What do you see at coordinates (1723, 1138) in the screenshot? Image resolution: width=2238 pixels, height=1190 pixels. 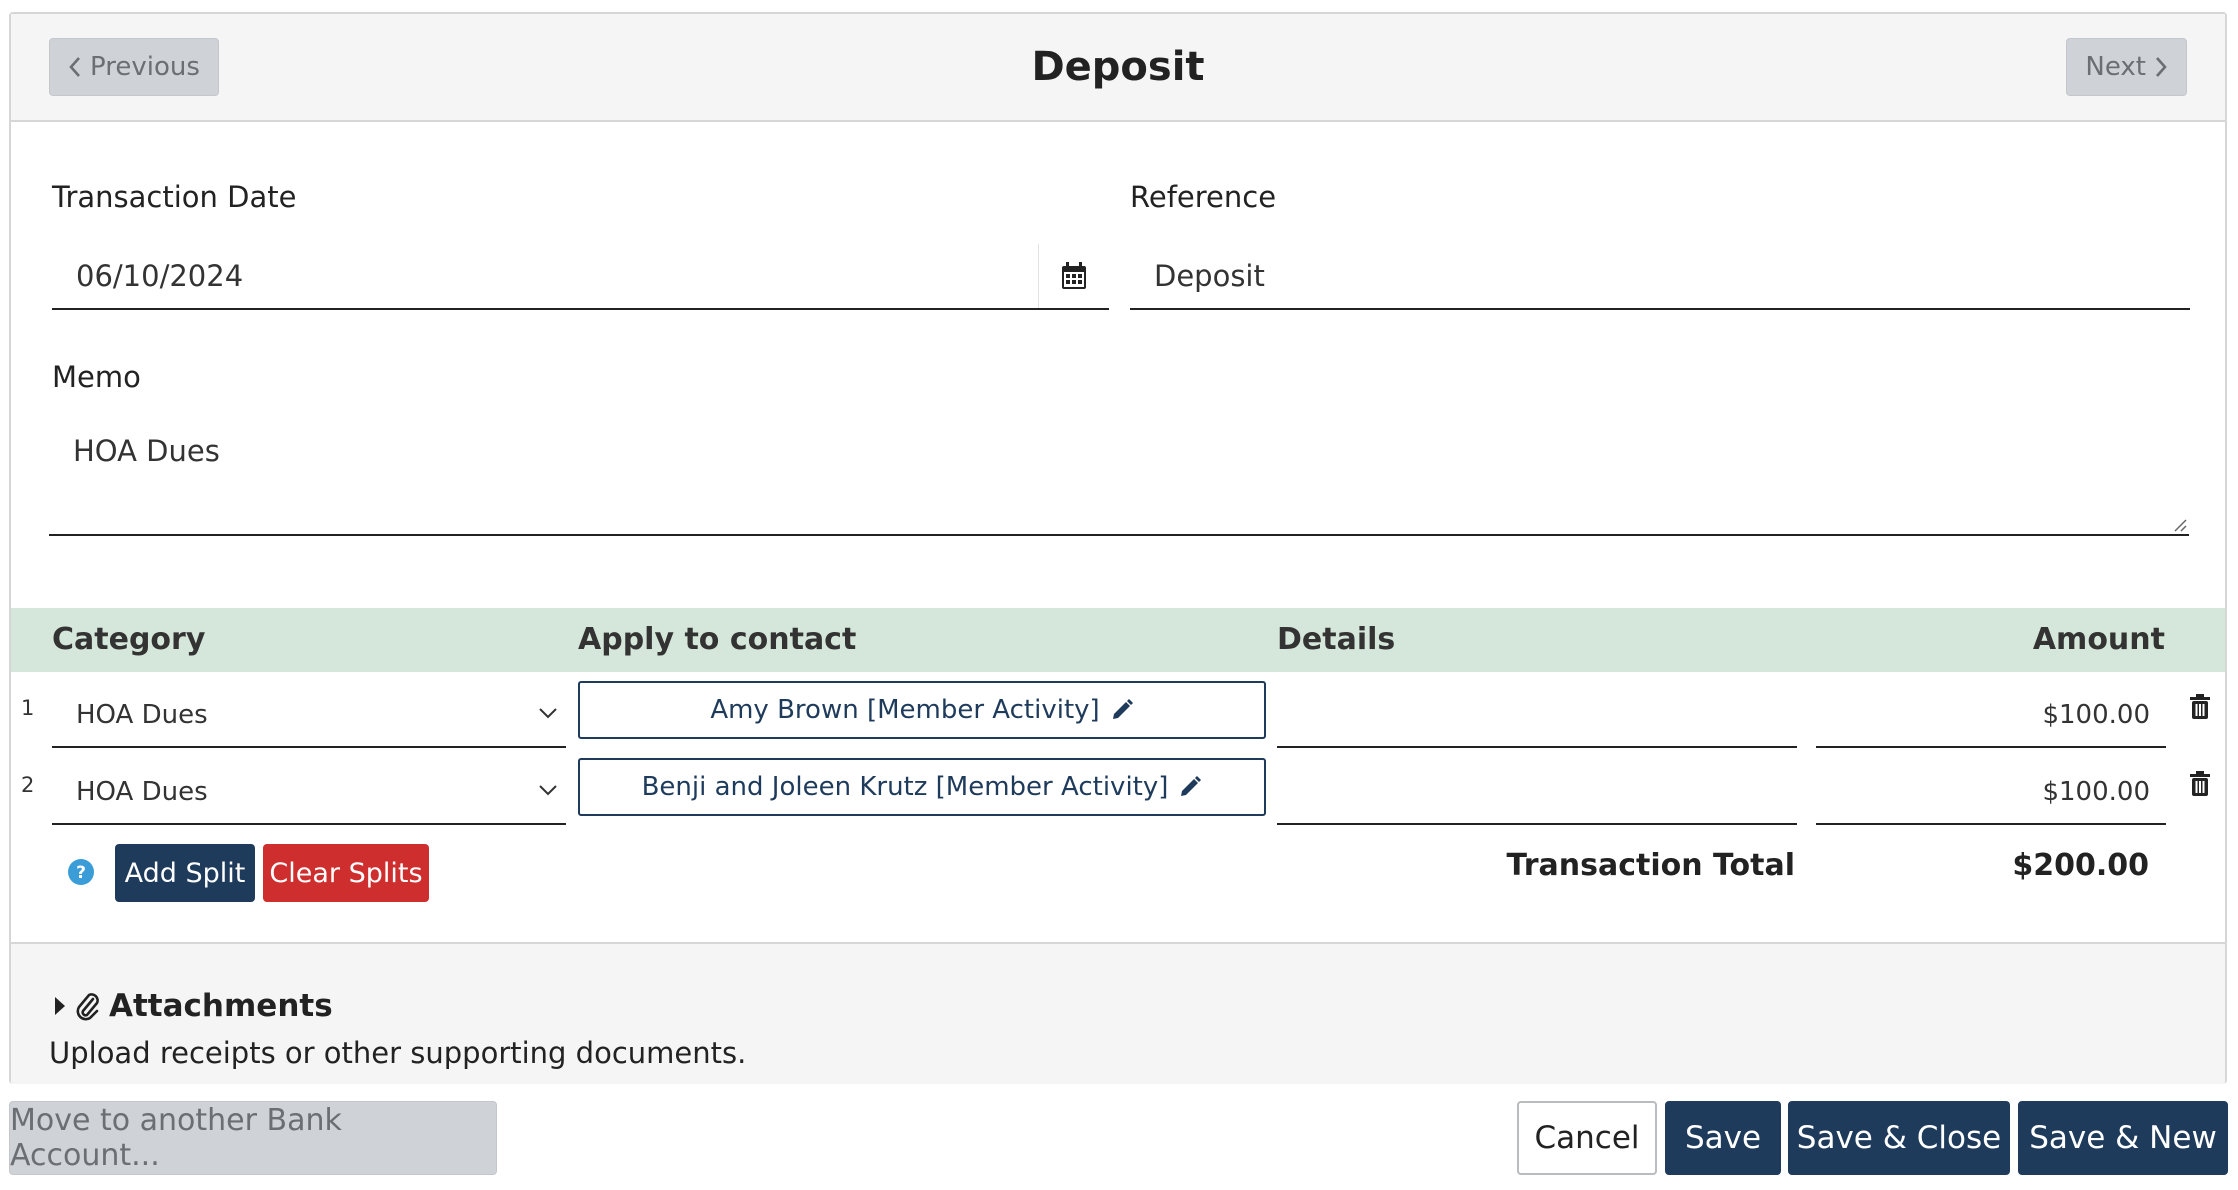 I see `save-button: Save` at bounding box center [1723, 1138].